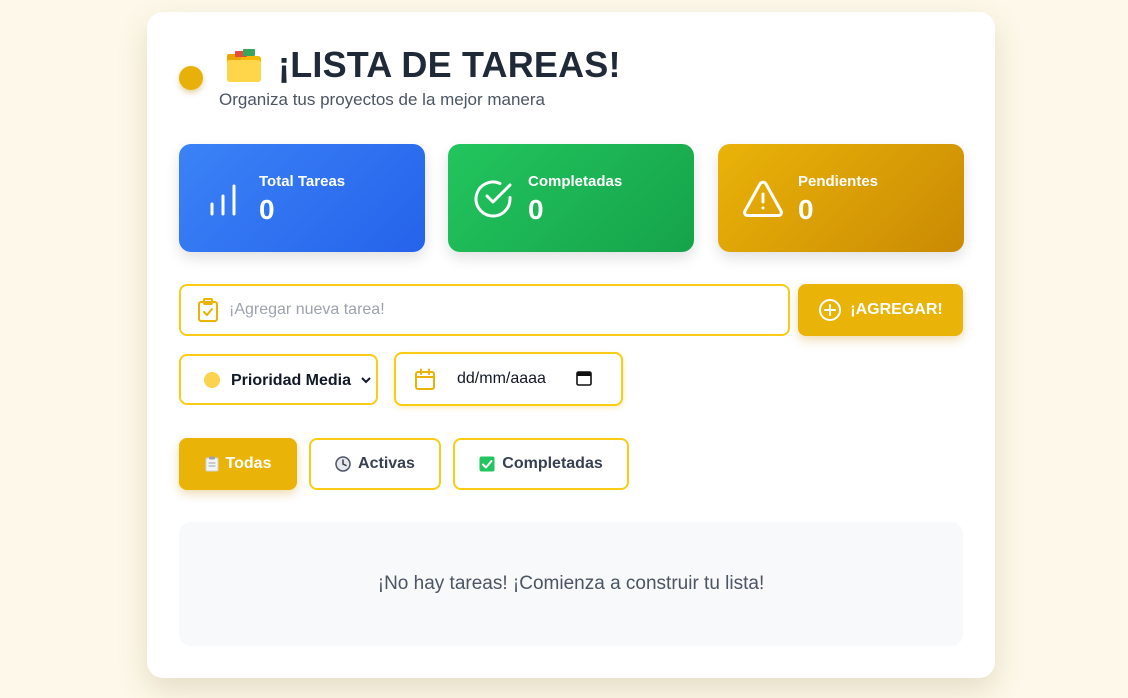  I want to click on stat-pending-card: Pendientes 0, so click(841, 198).